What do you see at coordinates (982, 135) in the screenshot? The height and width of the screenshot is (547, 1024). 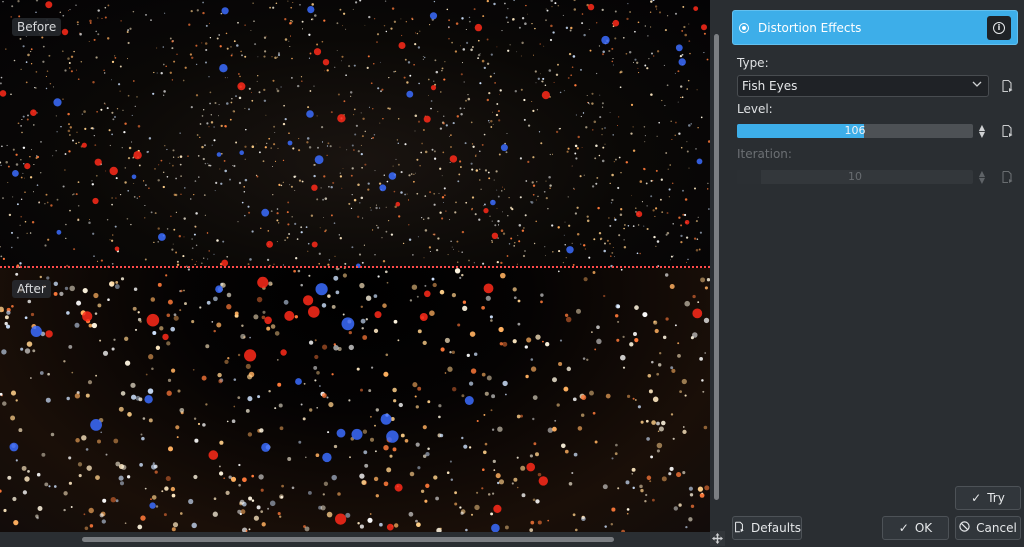 I see `spin-down-icon: ▼` at bounding box center [982, 135].